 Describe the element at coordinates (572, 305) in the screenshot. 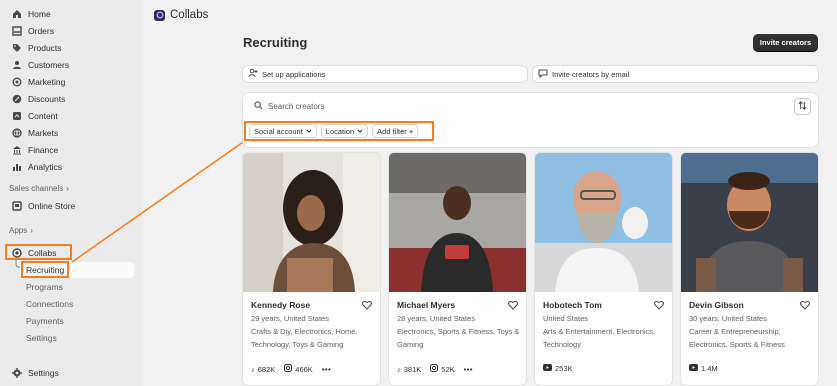

I see `creator-name: Hobotech Tom` at that location.